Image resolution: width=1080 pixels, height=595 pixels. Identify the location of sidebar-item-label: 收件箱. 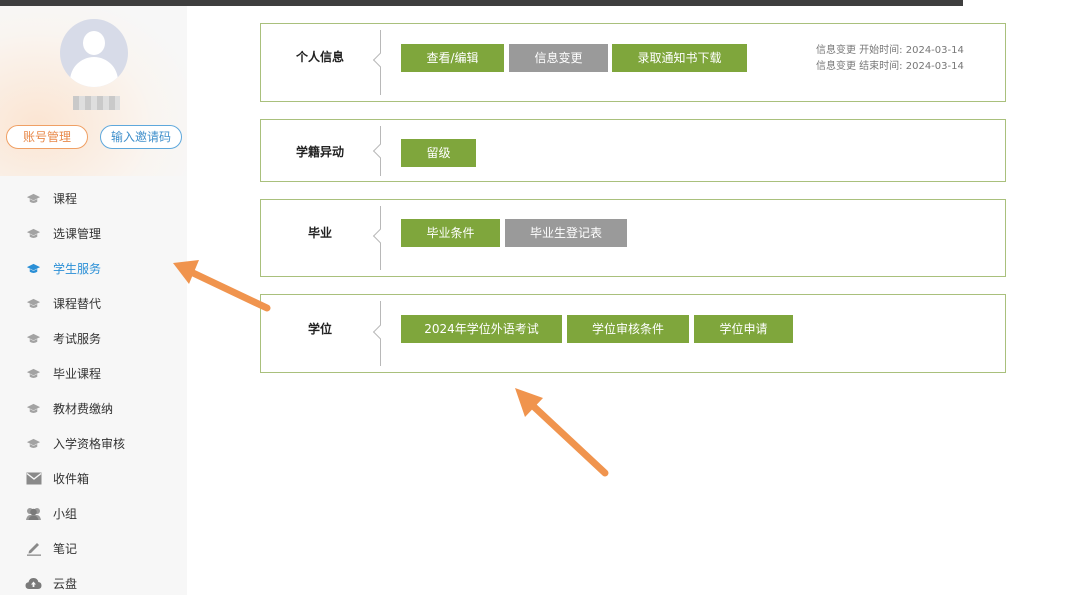
(71, 479).